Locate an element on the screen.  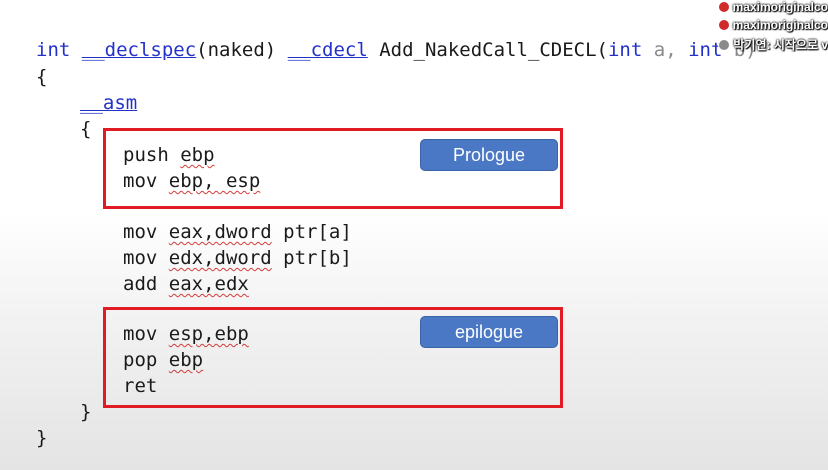
arg-eax-edx: eax,edx is located at coordinates (208, 284).